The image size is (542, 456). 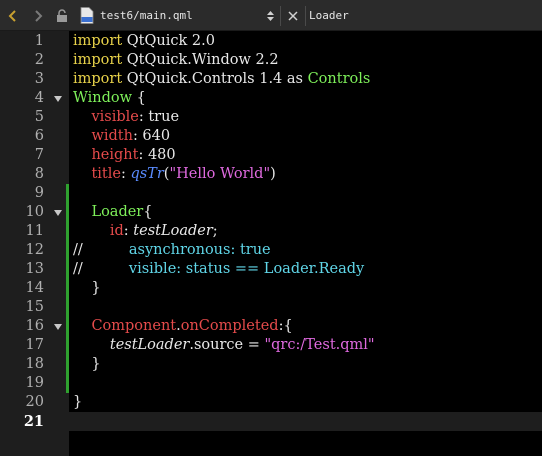 What do you see at coordinates (34, 212) in the screenshot?
I see `line-number: 10` at bounding box center [34, 212].